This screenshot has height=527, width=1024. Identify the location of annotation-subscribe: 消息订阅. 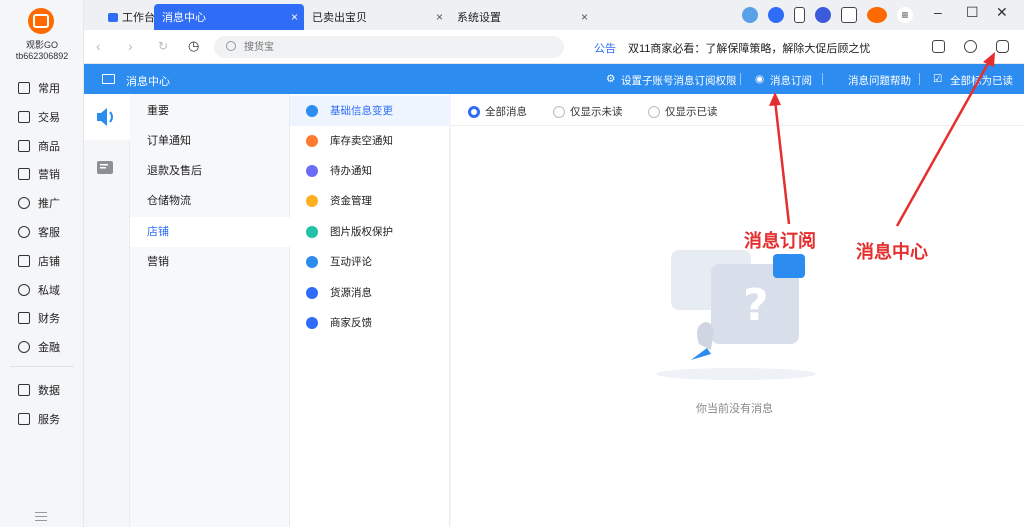
(780, 241).